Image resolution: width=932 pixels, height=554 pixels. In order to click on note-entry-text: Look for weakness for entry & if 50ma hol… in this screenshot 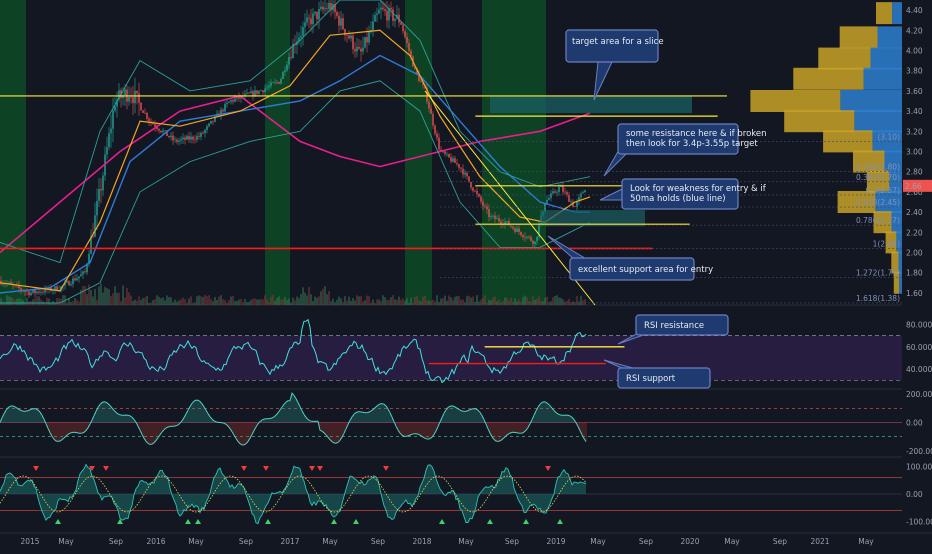, I will do `click(698, 194)`.